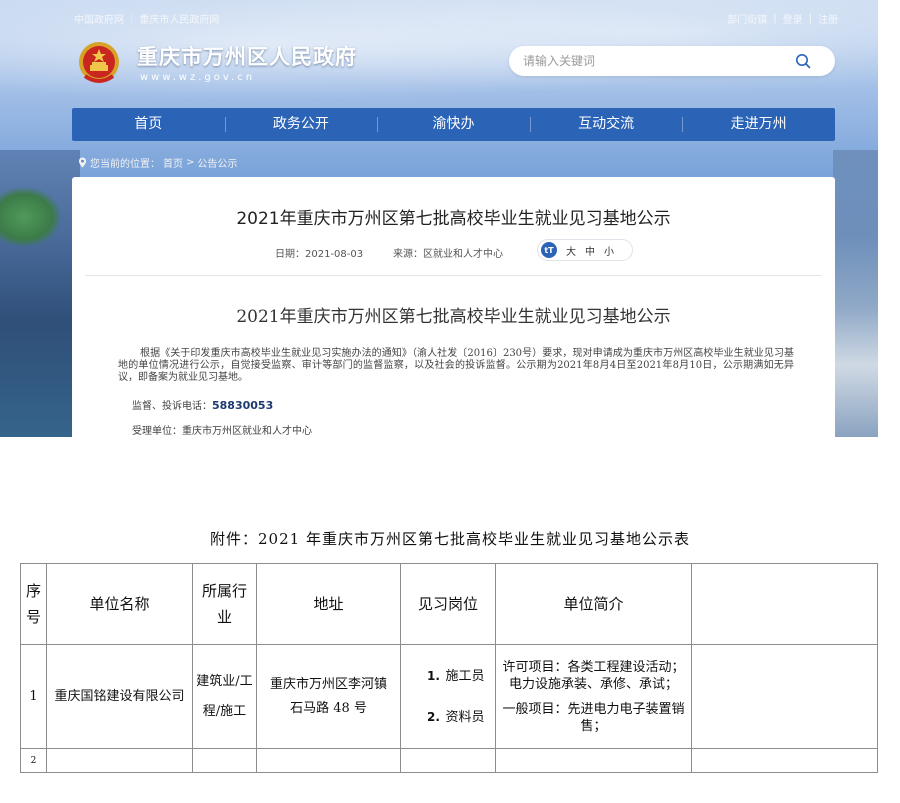 The width and height of the screenshot is (900, 803). Describe the element at coordinates (453, 219) in the screenshot. I see `article-title: 2021年重庆市万州区第七批高校毕业生就业见习基地公示` at that location.